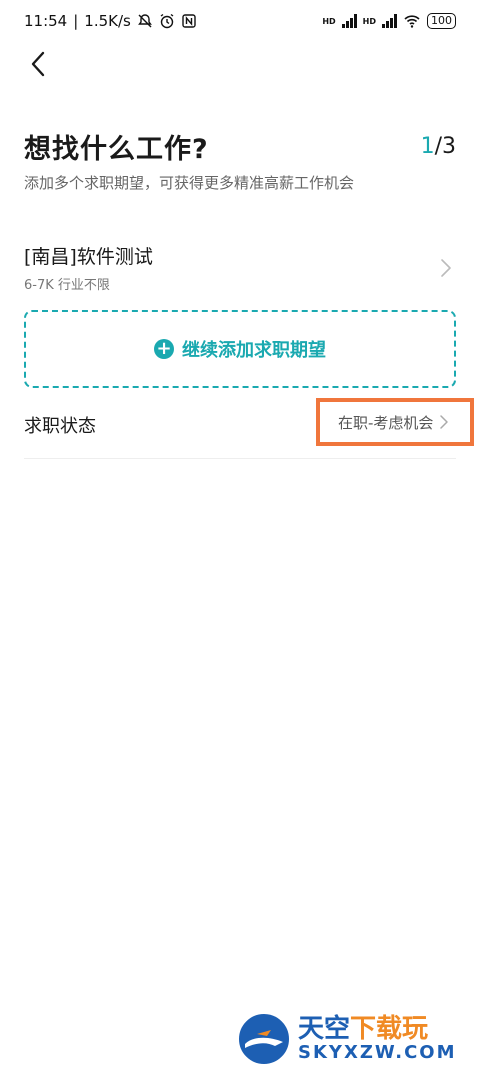 The height and width of the screenshot is (1068, 480). I want to click on signal-2-icon, so click(389, 21).